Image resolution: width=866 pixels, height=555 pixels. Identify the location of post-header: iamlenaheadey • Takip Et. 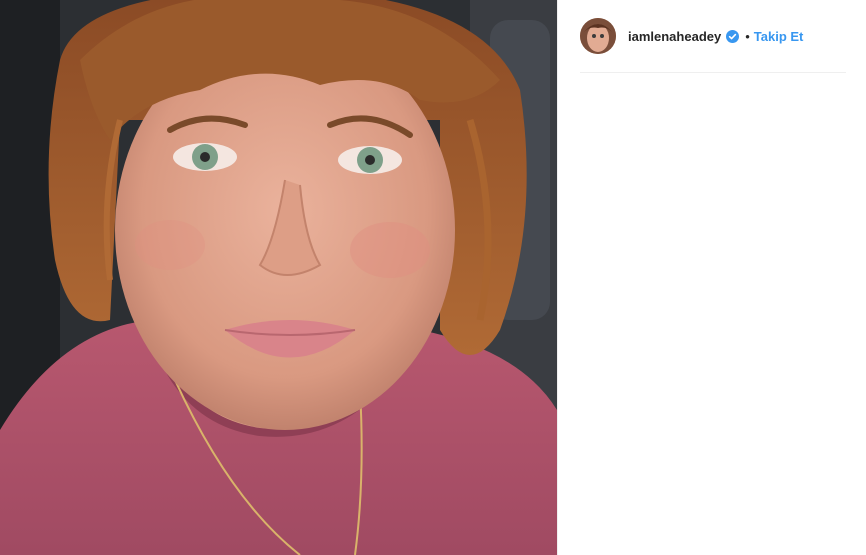
(713, 36).